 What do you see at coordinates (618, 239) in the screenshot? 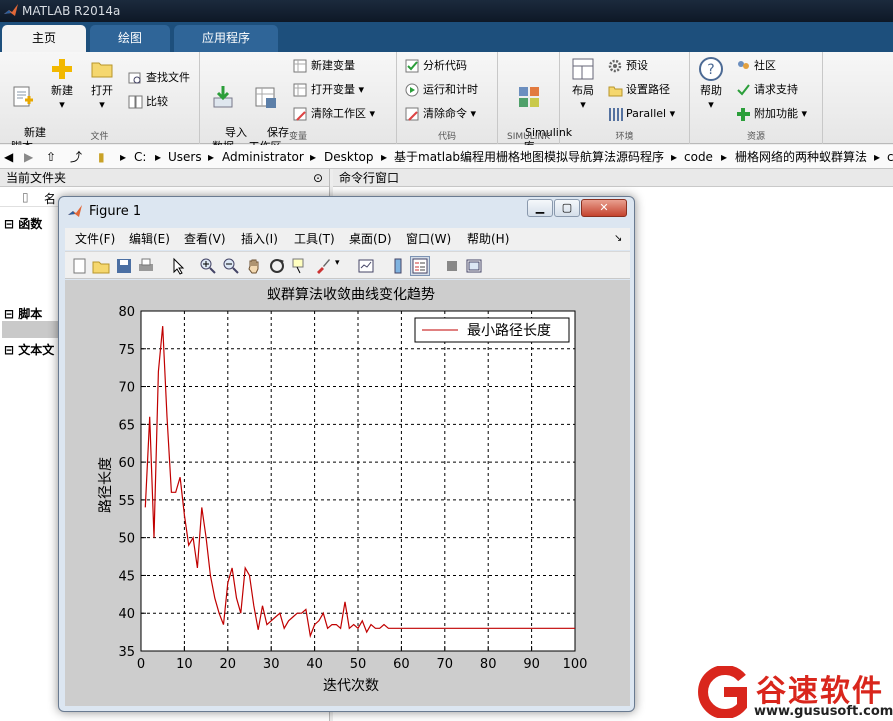
I see `dock-arrow-icon: ↘` at bounding box center [618, 239].